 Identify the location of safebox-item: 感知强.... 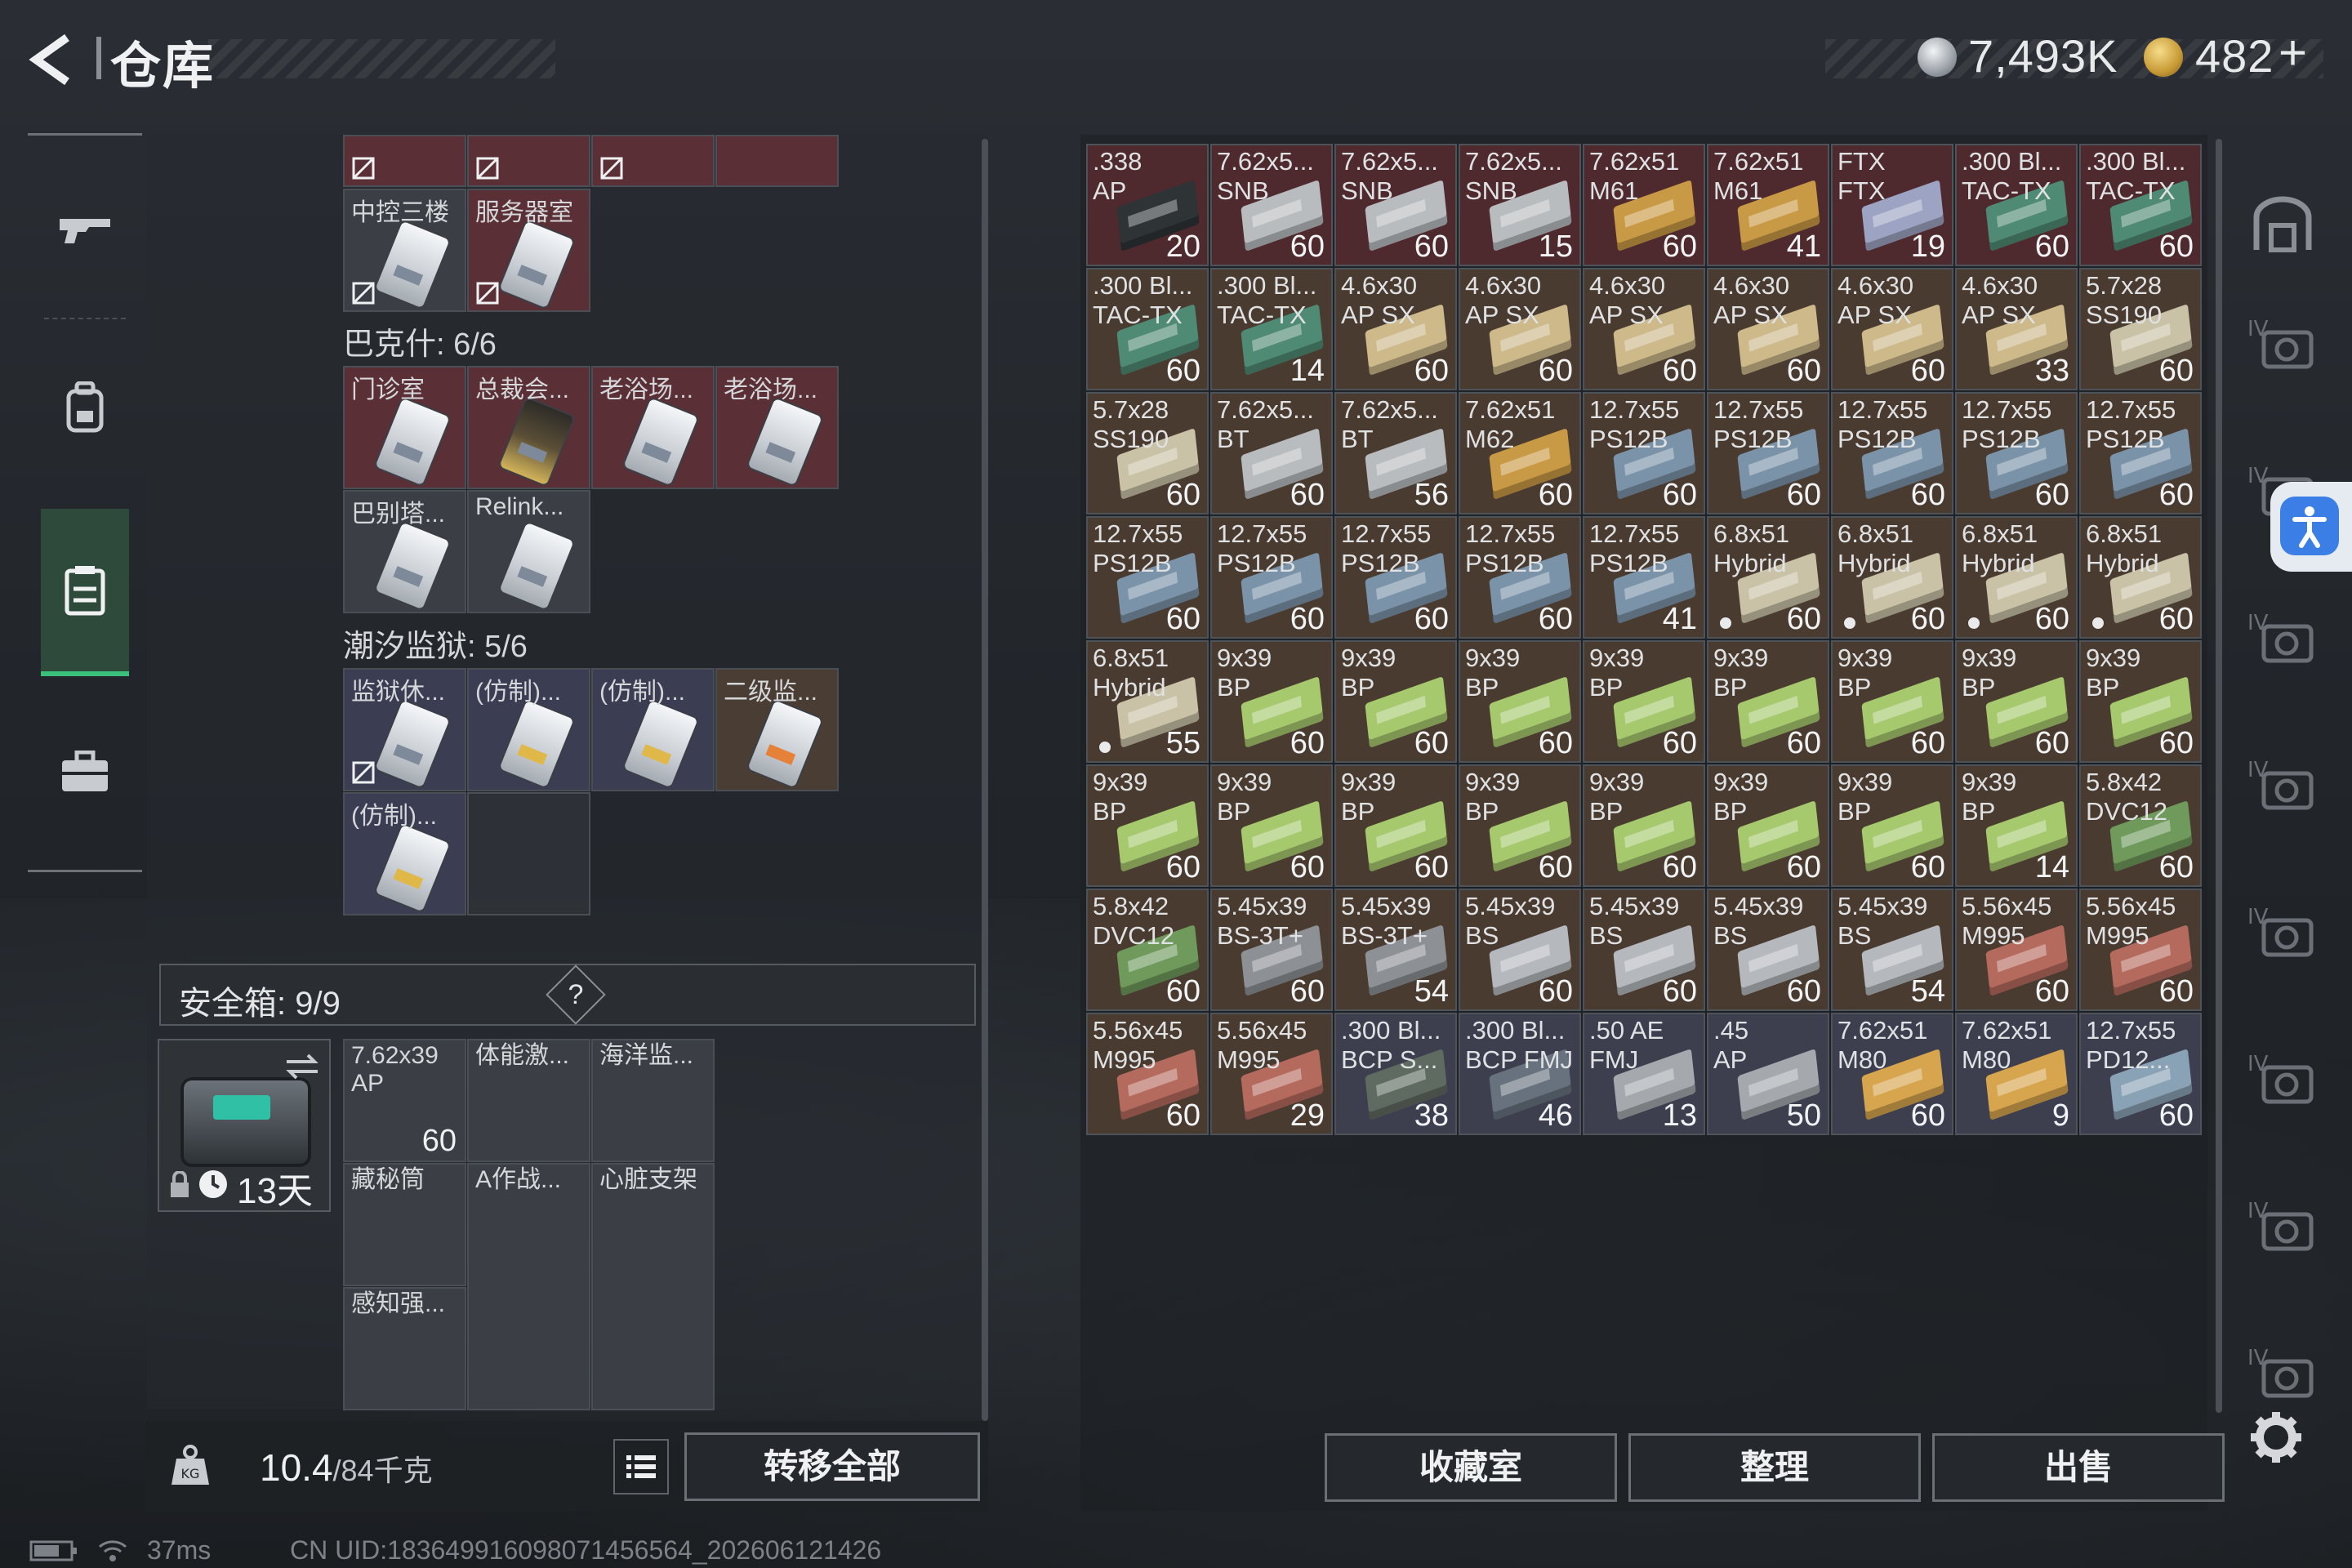
(404, 1348).